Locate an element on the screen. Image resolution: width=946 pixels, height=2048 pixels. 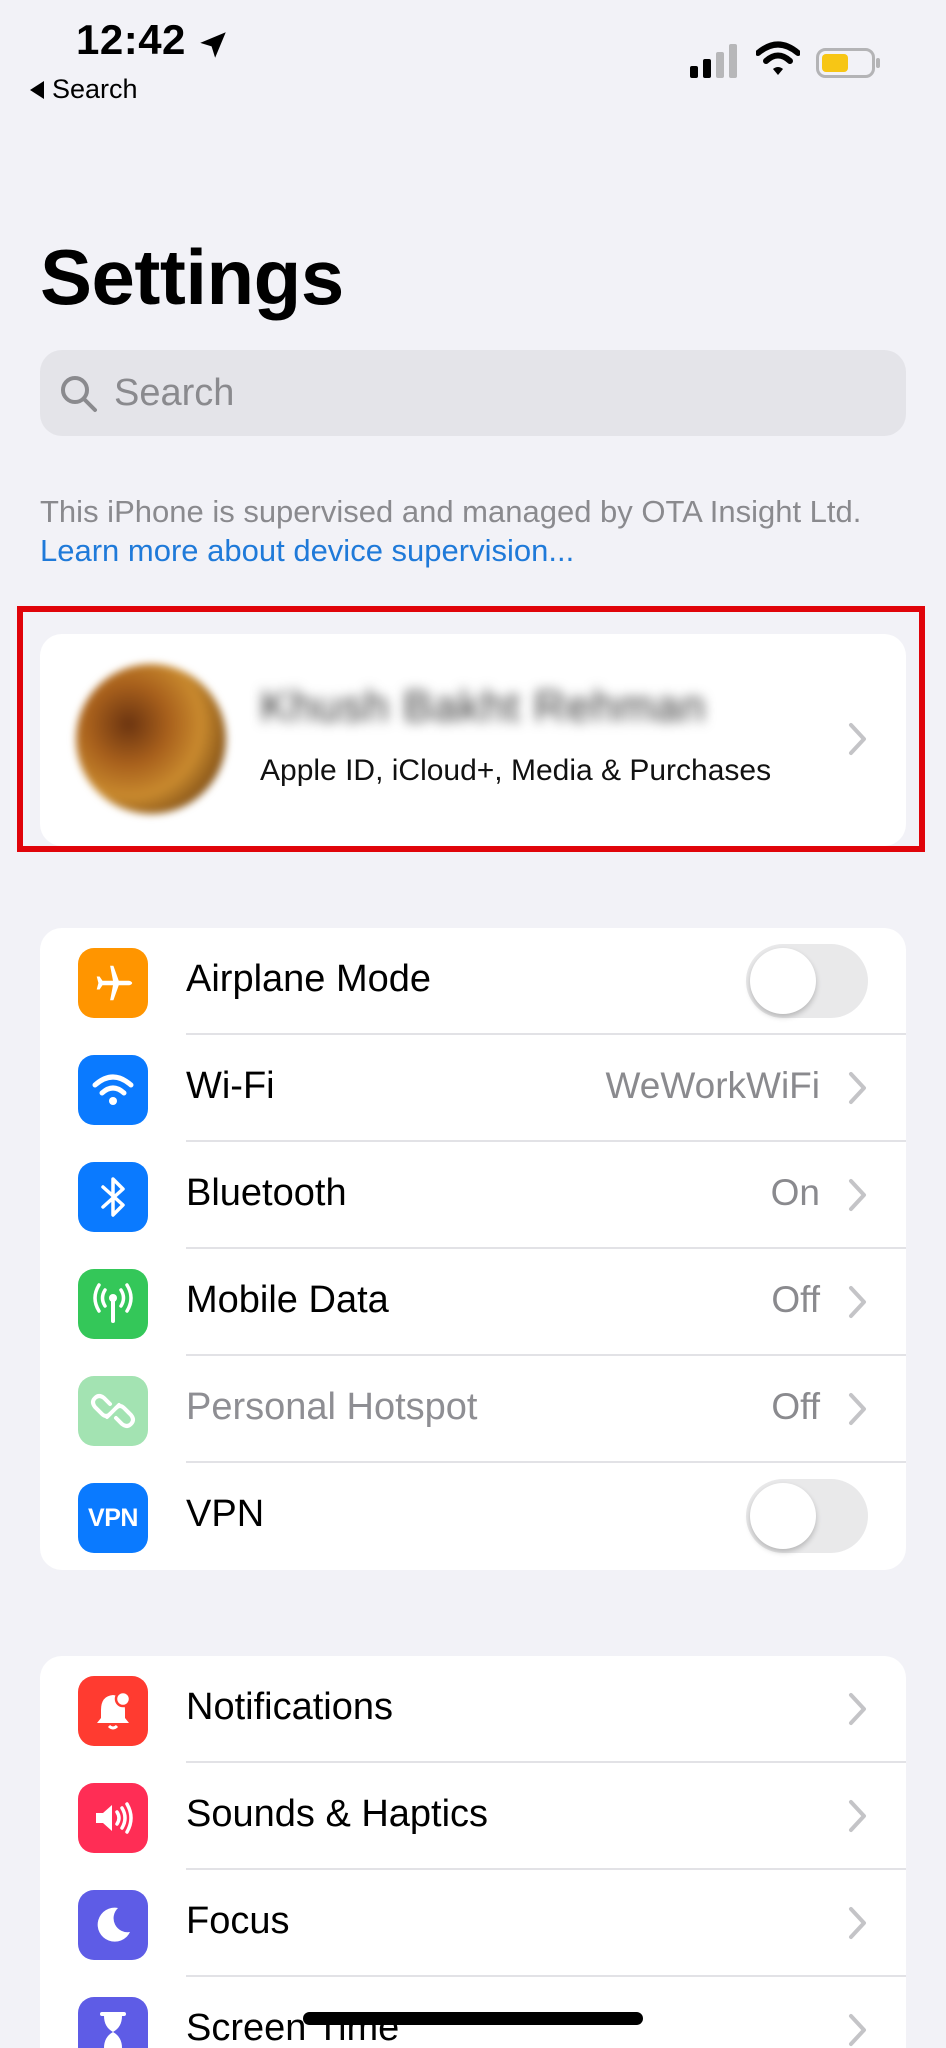
search-input is located at coordinates (494, 393).